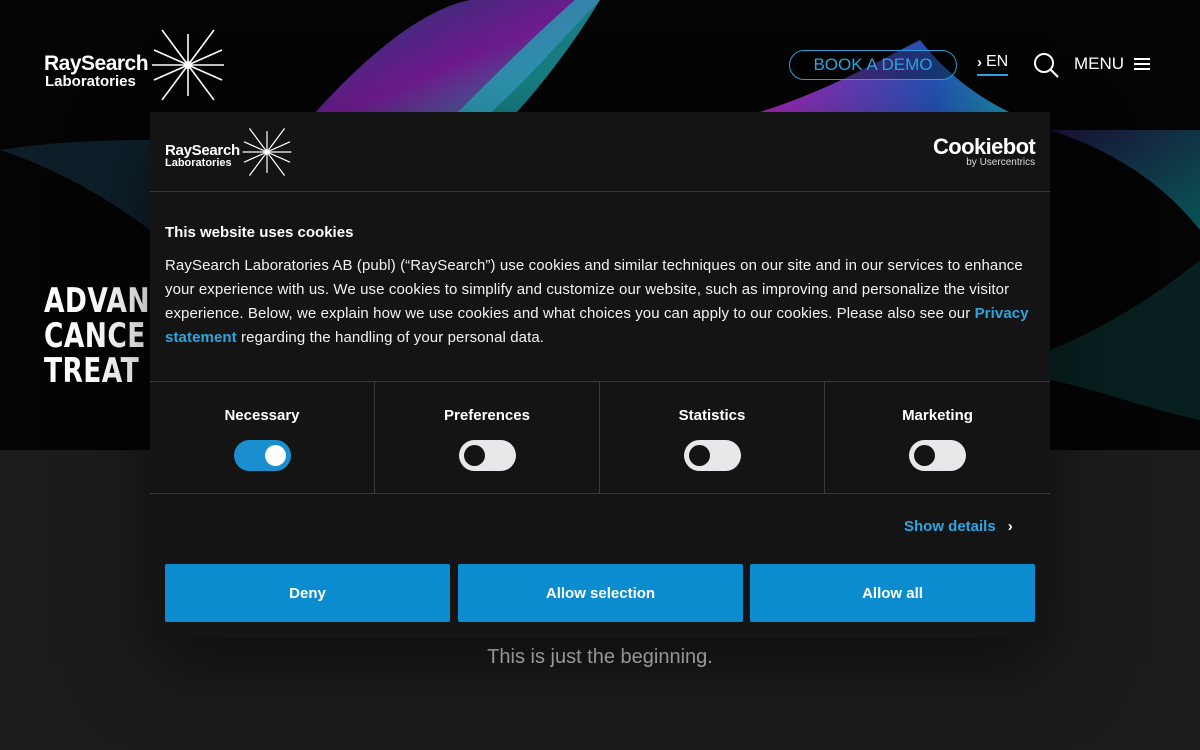 This screenshot has width=1200, height=750. I want to click on book-demo-button: BOOK A DEMO, so click(873, 65).